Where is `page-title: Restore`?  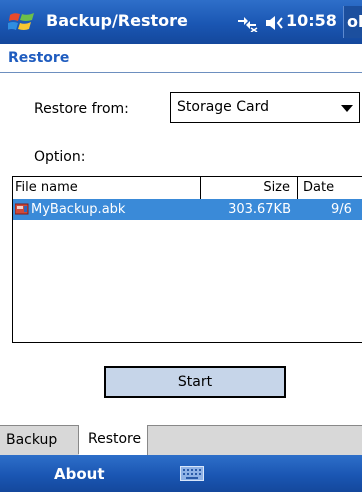 page-title: Restore is located at coordinates (39, 58).